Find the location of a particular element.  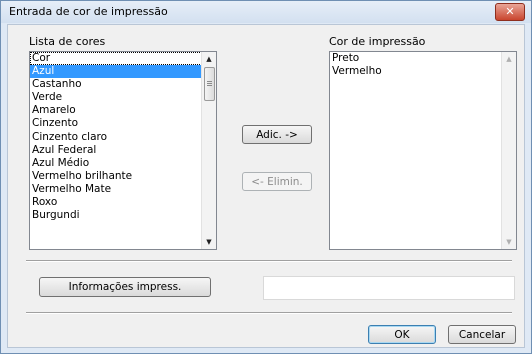

add-button: Adic. -> is located at coordinates (277, 134).